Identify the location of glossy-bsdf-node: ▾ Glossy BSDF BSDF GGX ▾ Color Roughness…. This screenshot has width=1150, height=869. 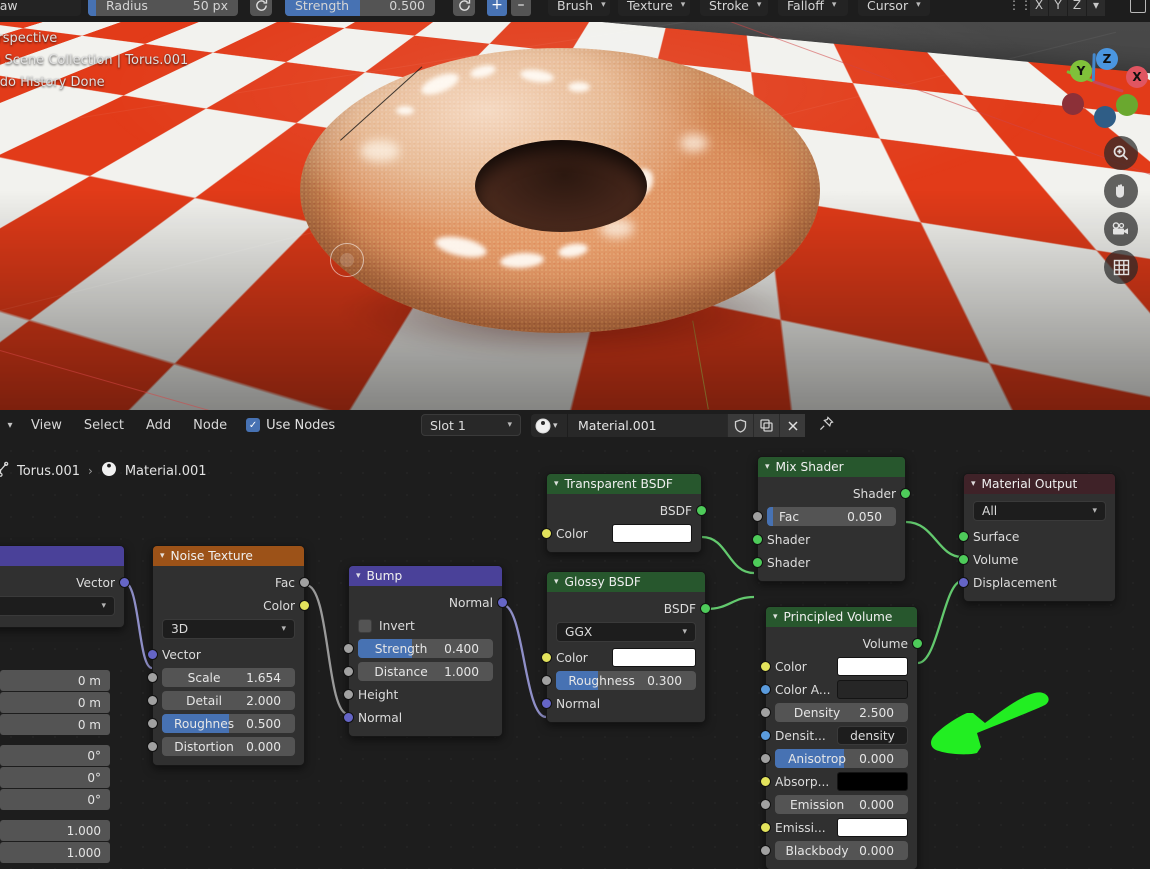
(626, 647).